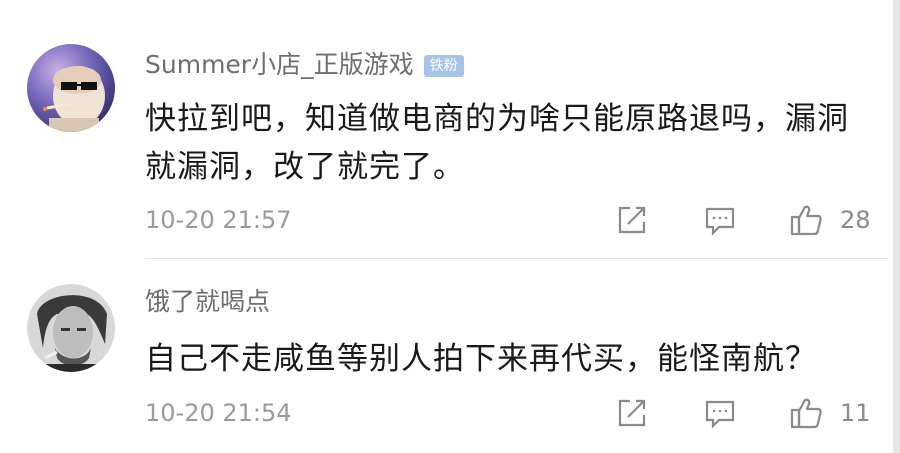  What do you see at coordinates (497, 143) in the screenshot?
I see `comment-text: 快拉到吧，知道做电商的为啥只能原路退吗，漏洞就漏洞，改了就完了。` at bounding box center [497, 143].